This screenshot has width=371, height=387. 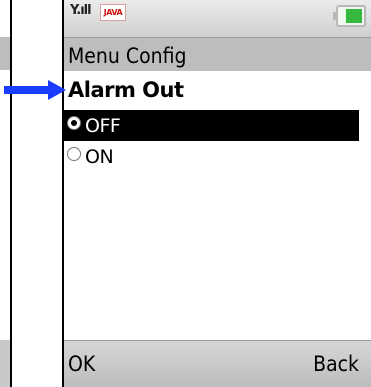 What do you see at coordinates (211, 125) in the screenshot?
I see `option-off: OFF` at bounding box center [211, 125].